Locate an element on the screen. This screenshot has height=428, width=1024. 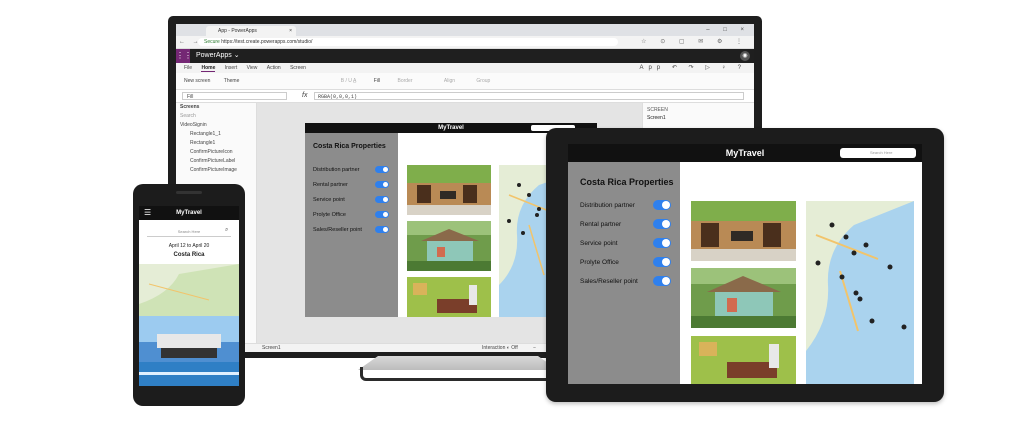
waffle-icon: ⋮⋮ is located at coordinates (184, 56).